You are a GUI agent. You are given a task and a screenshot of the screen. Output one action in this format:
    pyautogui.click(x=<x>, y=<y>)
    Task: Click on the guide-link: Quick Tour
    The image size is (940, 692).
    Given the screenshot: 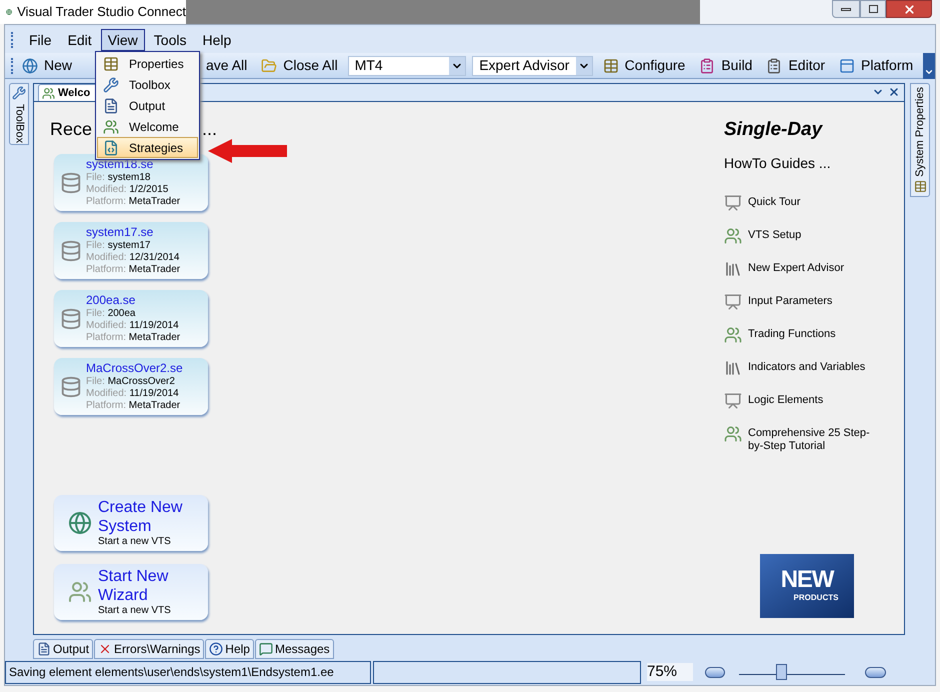 What is the action you would take?
    pyautogui.click(x=804, y=204)
    